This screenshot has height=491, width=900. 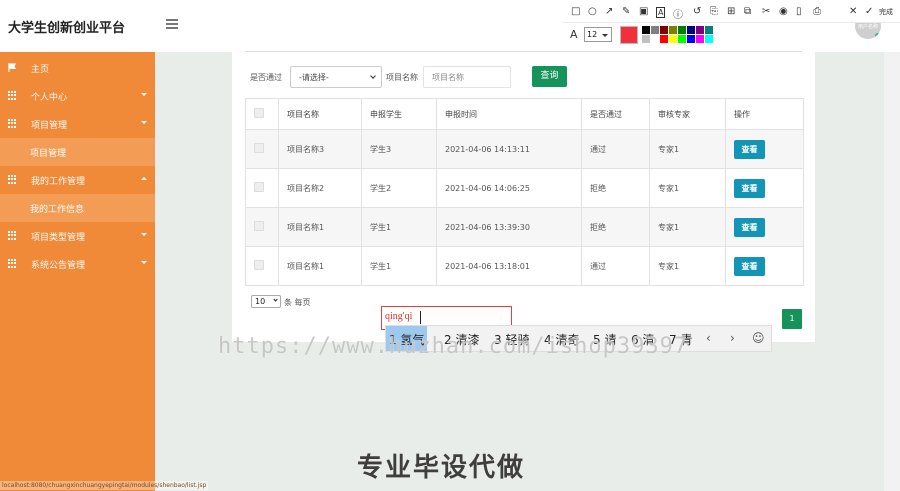 I want to click on project-name-cell: 项目名称2, so click(x=320, y=188).